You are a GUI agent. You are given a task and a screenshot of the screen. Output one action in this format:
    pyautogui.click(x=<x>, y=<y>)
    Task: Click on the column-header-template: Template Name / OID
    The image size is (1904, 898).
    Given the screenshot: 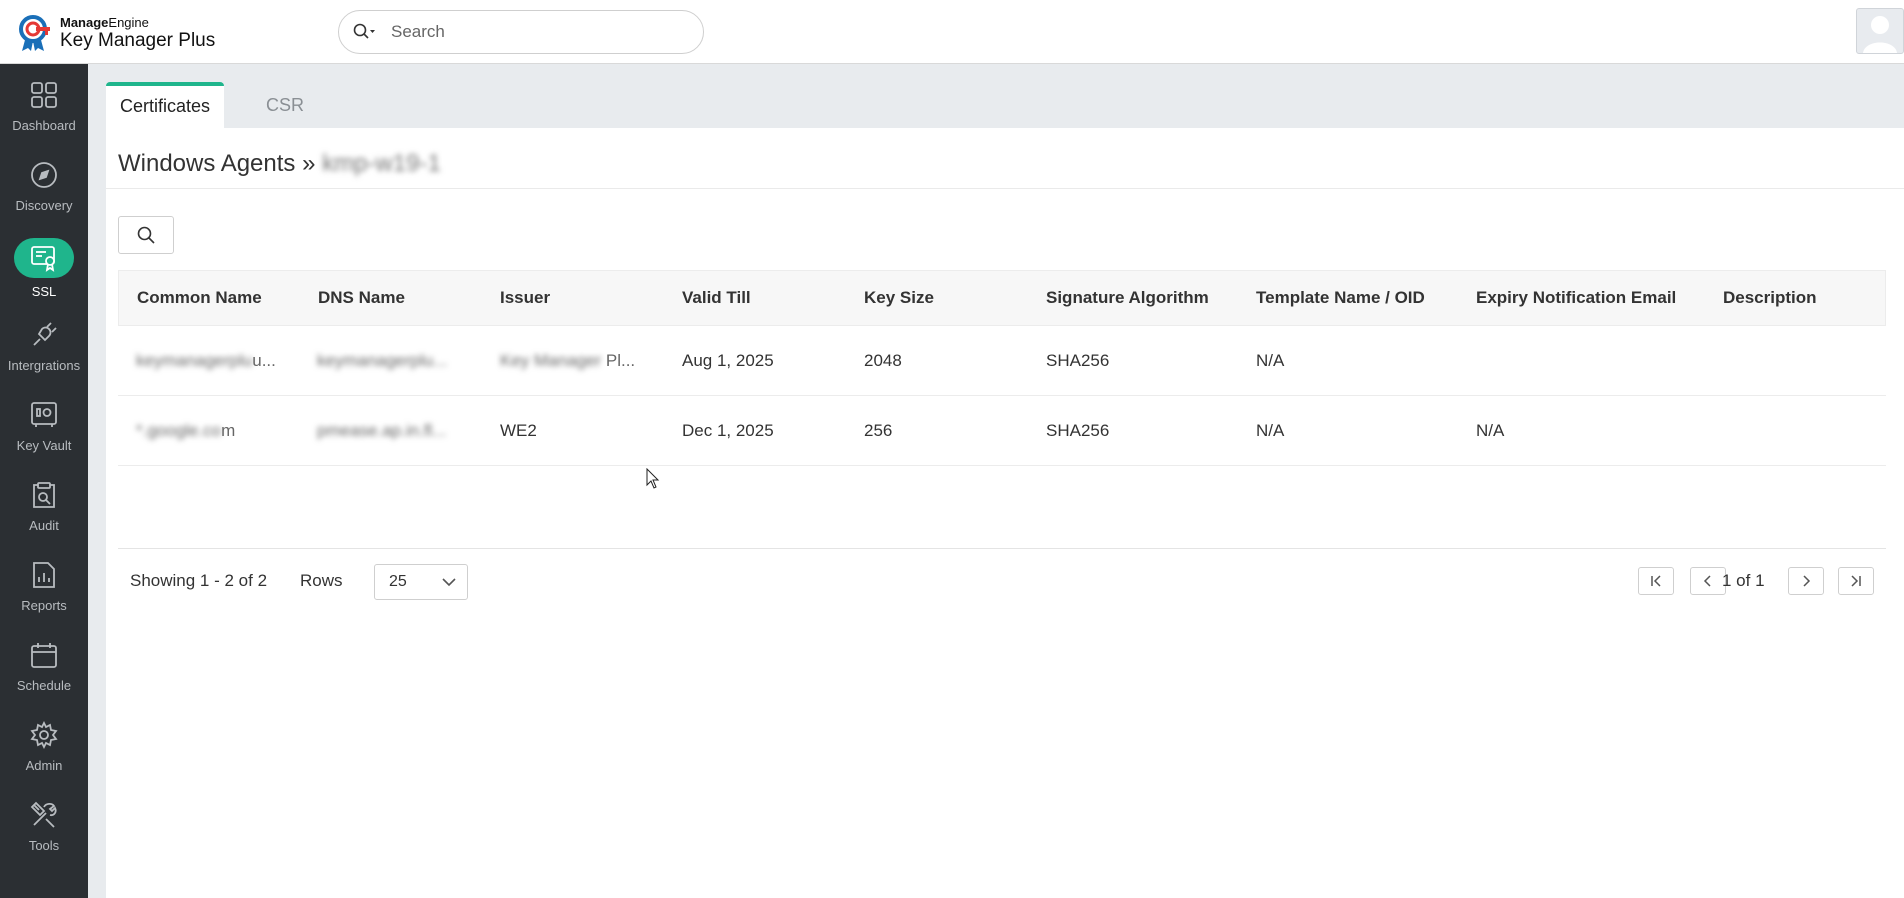 What is the action you would take?
    pyautogui.click(x=1340, y=298)
    